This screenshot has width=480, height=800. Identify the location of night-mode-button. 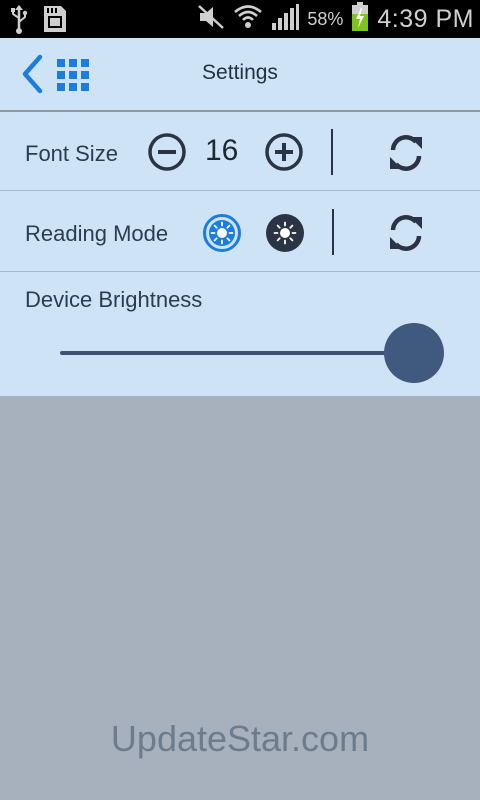
(285, 235).